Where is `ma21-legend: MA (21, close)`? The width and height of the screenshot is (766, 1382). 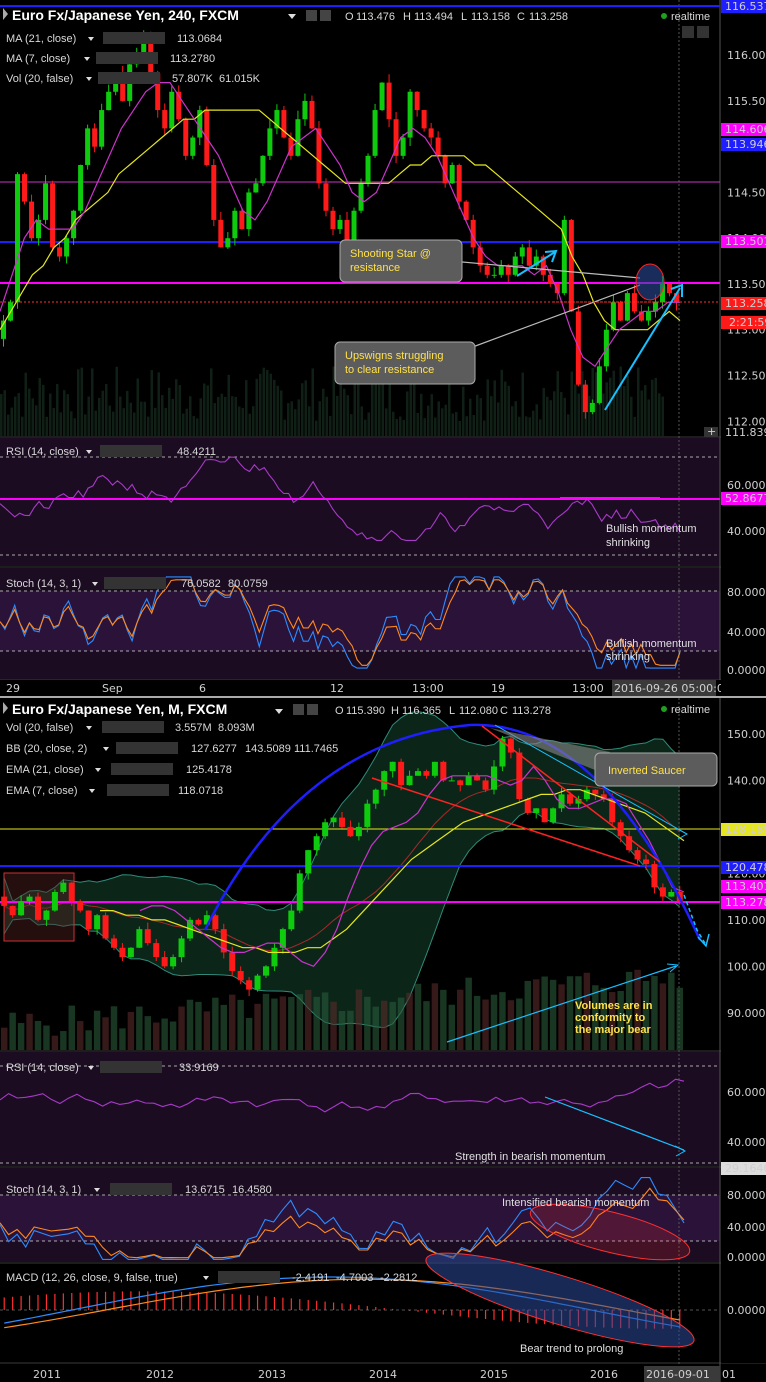 ma21-legend: MA (21, close) is located at coordinates (41, 39).